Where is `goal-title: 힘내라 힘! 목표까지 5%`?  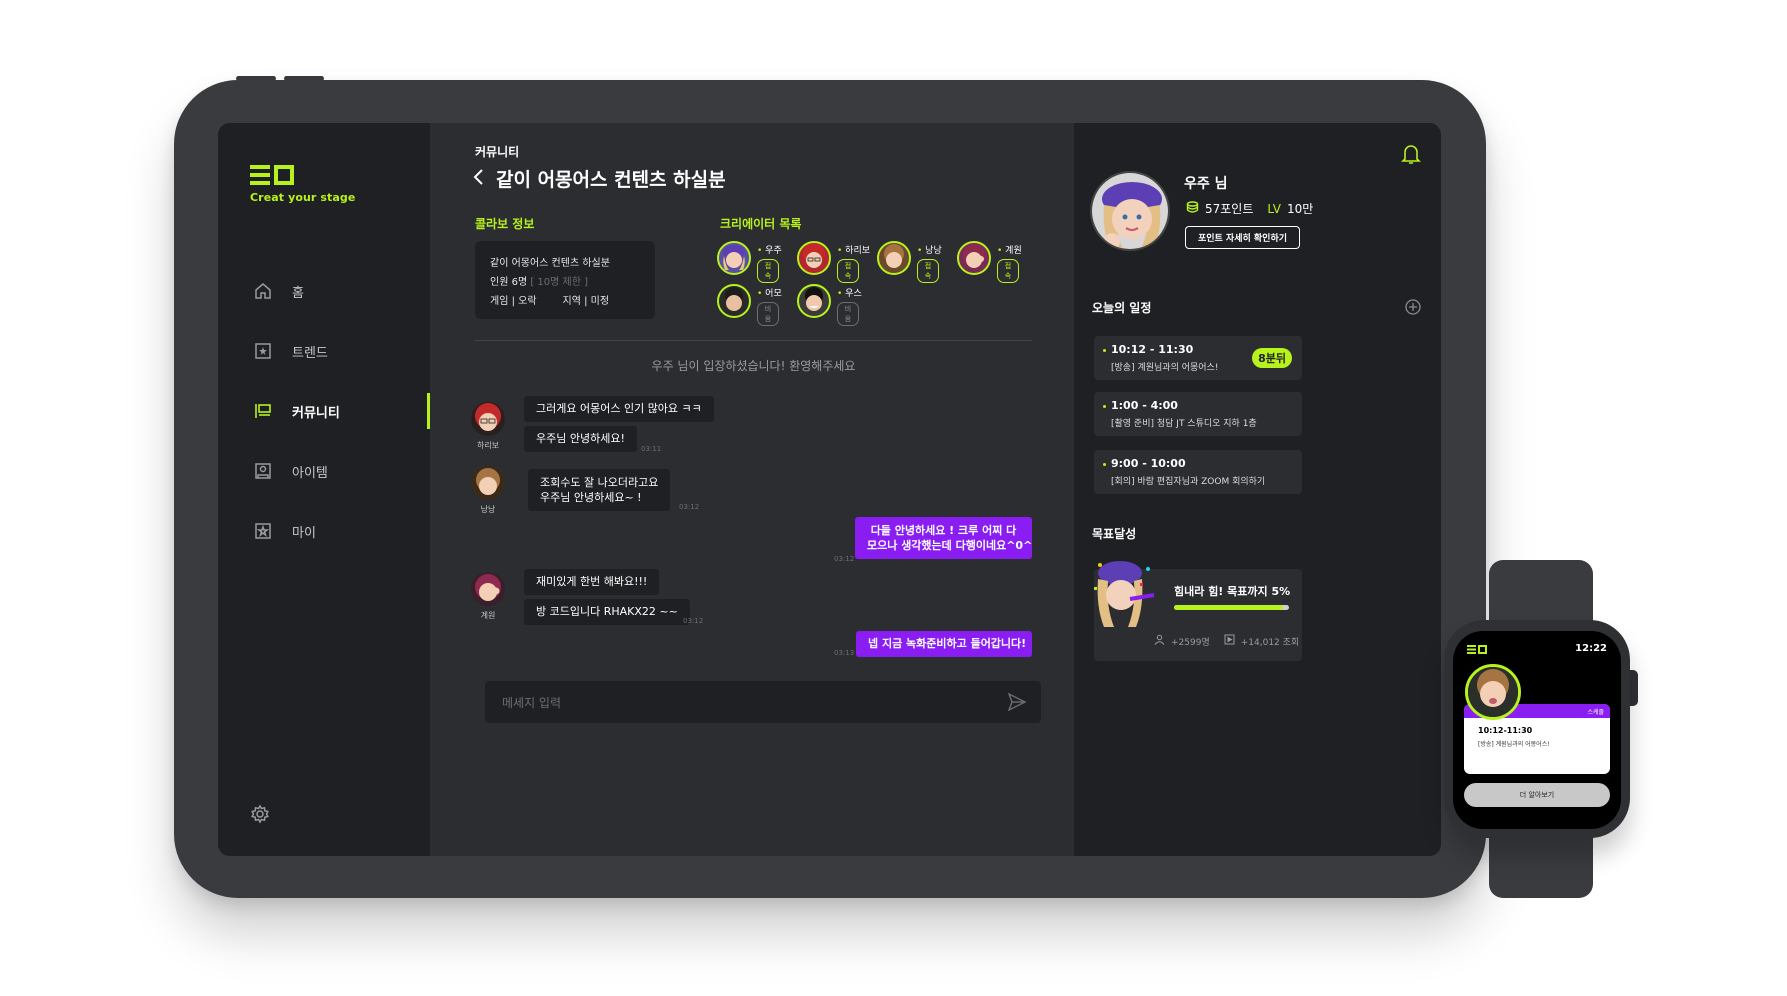
goal-title: 힘내라 힘! 목표까지 5% is located at coordinates (1232, 591).